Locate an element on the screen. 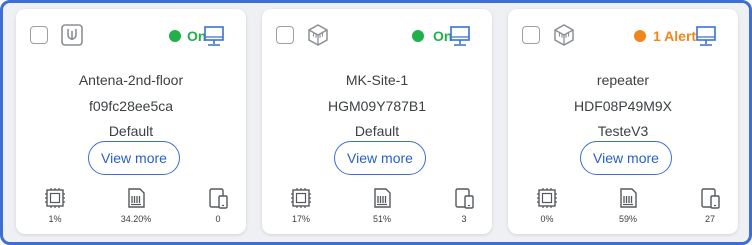 Image resolution: width=752 pixels, height=245 pixels. cpu-usage-value: 17% is located at coordinates (300, 219).